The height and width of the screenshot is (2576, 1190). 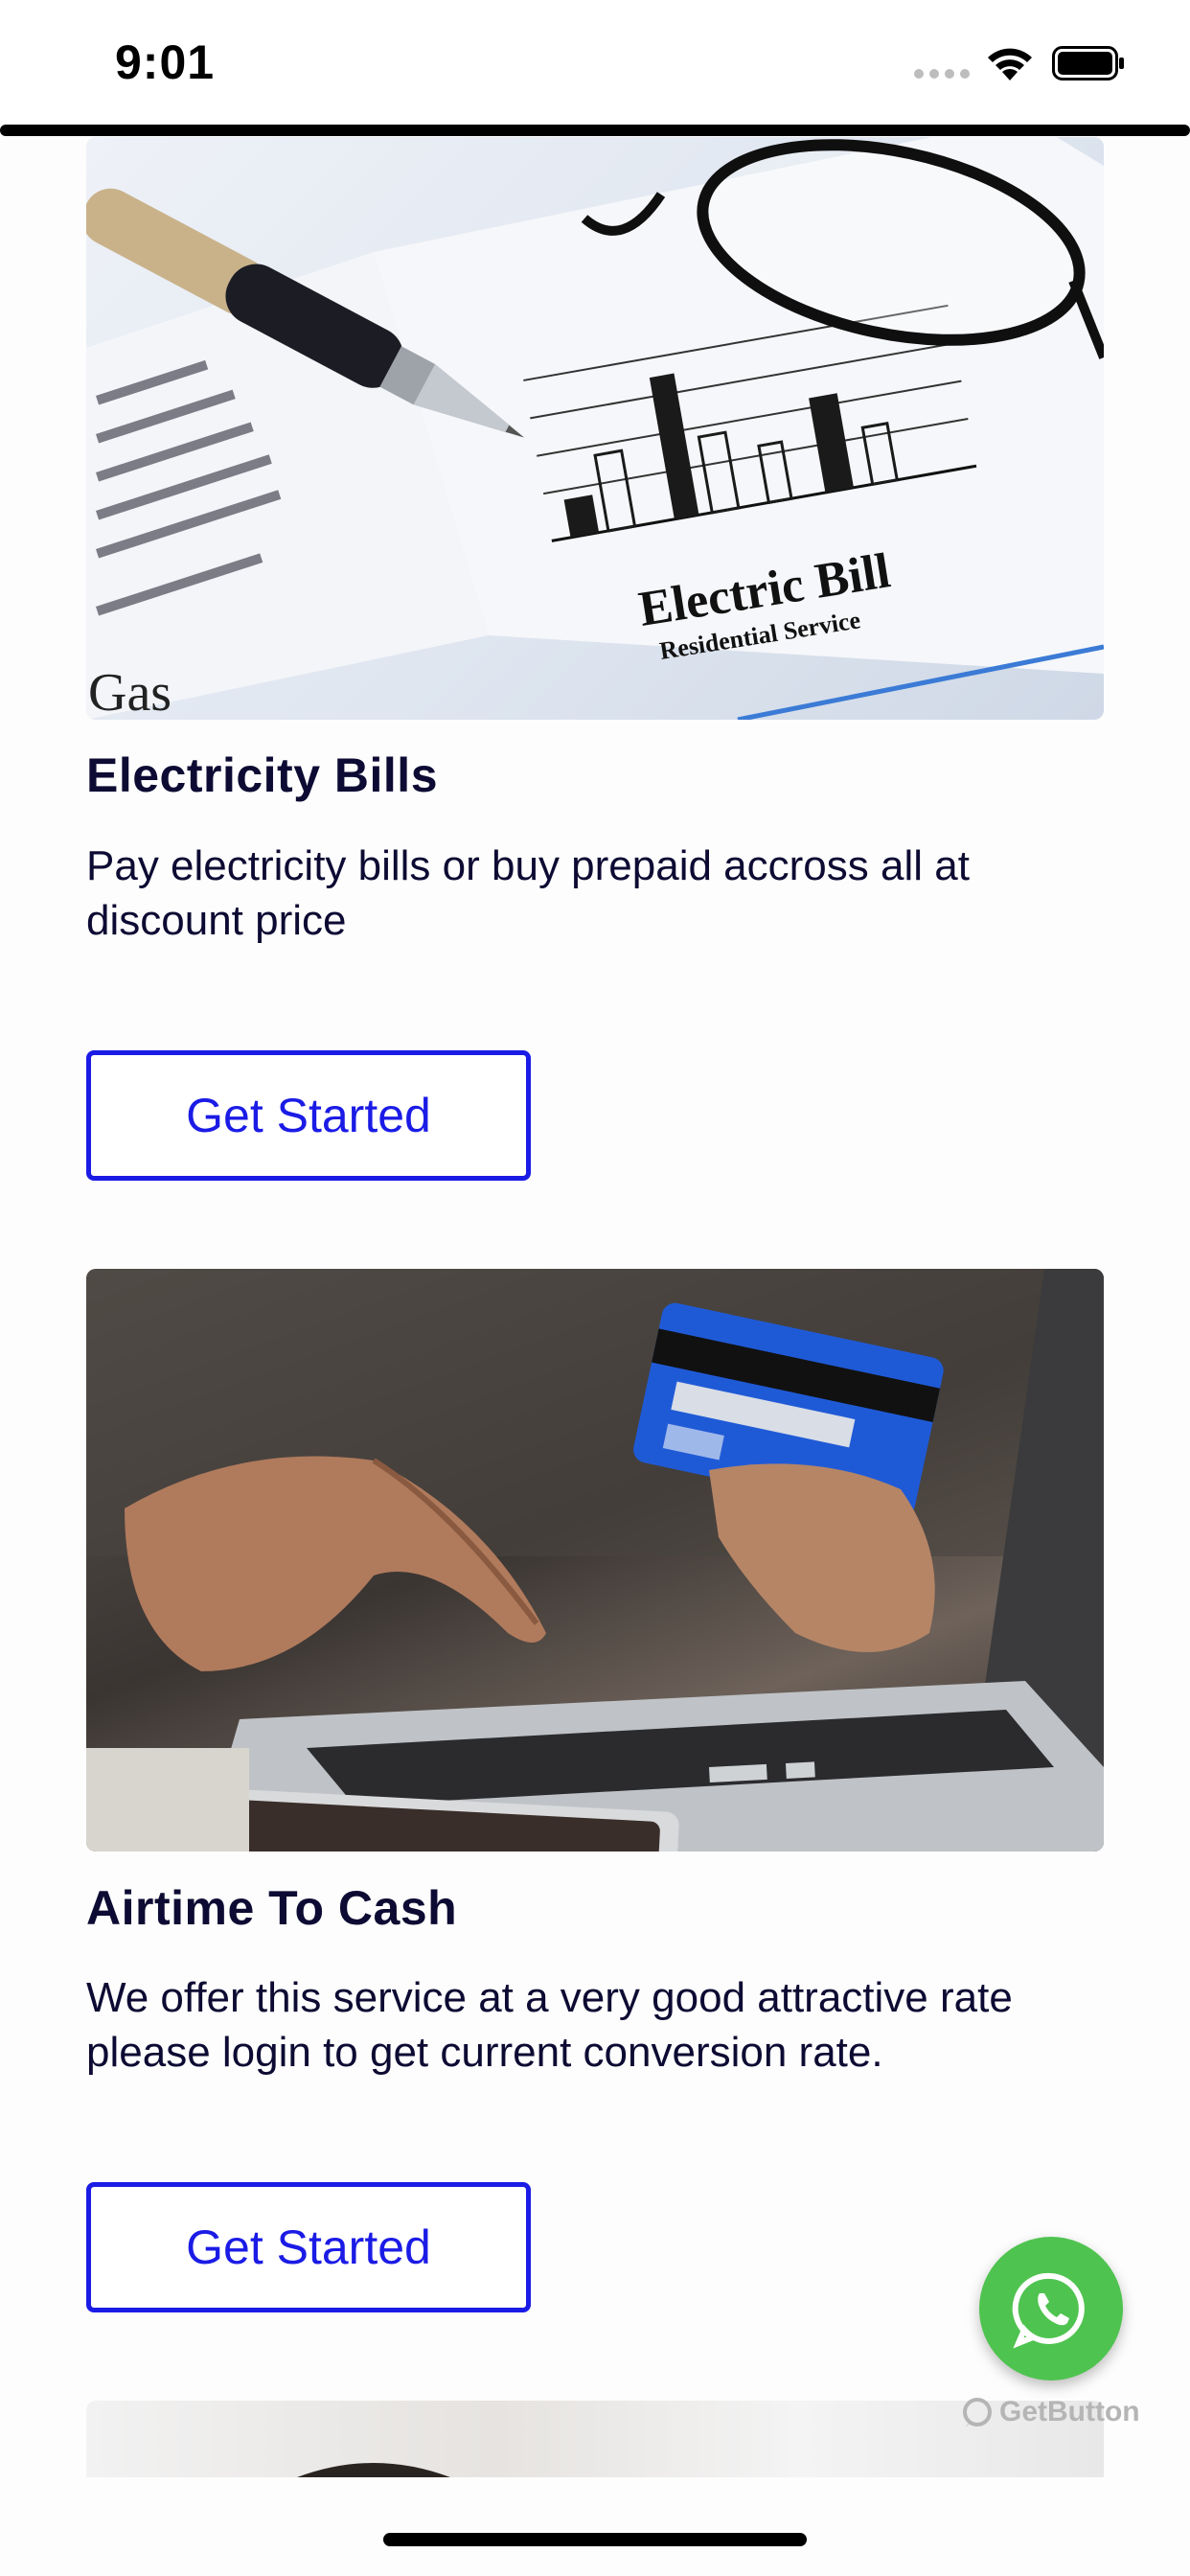 I want to click on getbutton-text: GetButton, so click(x=1070, y=2411).